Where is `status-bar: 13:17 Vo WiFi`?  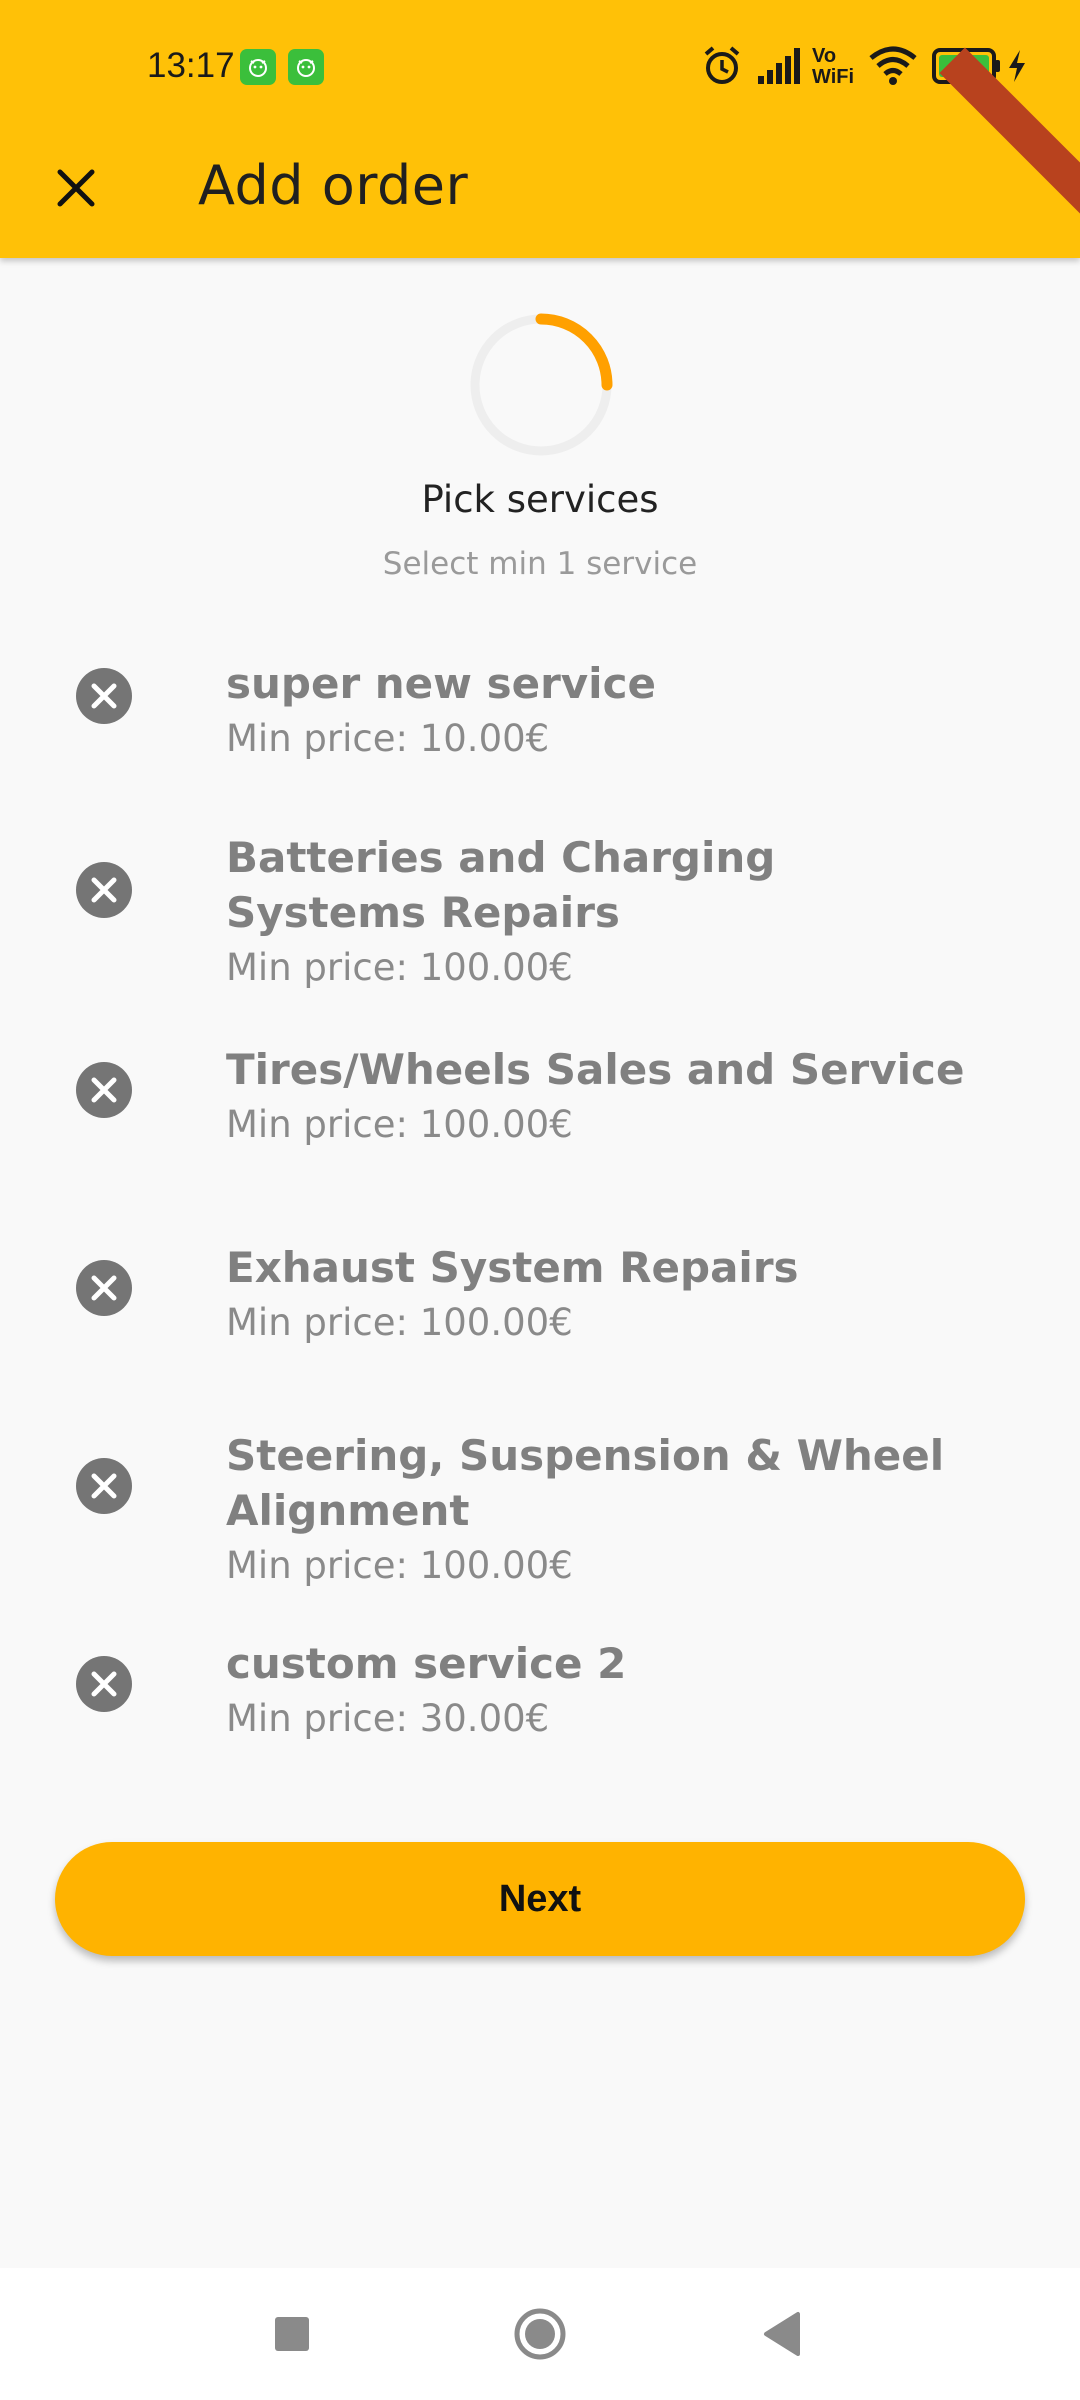 status-bar: 13:17 Vo WiFi is located at coordinates (540, 66).